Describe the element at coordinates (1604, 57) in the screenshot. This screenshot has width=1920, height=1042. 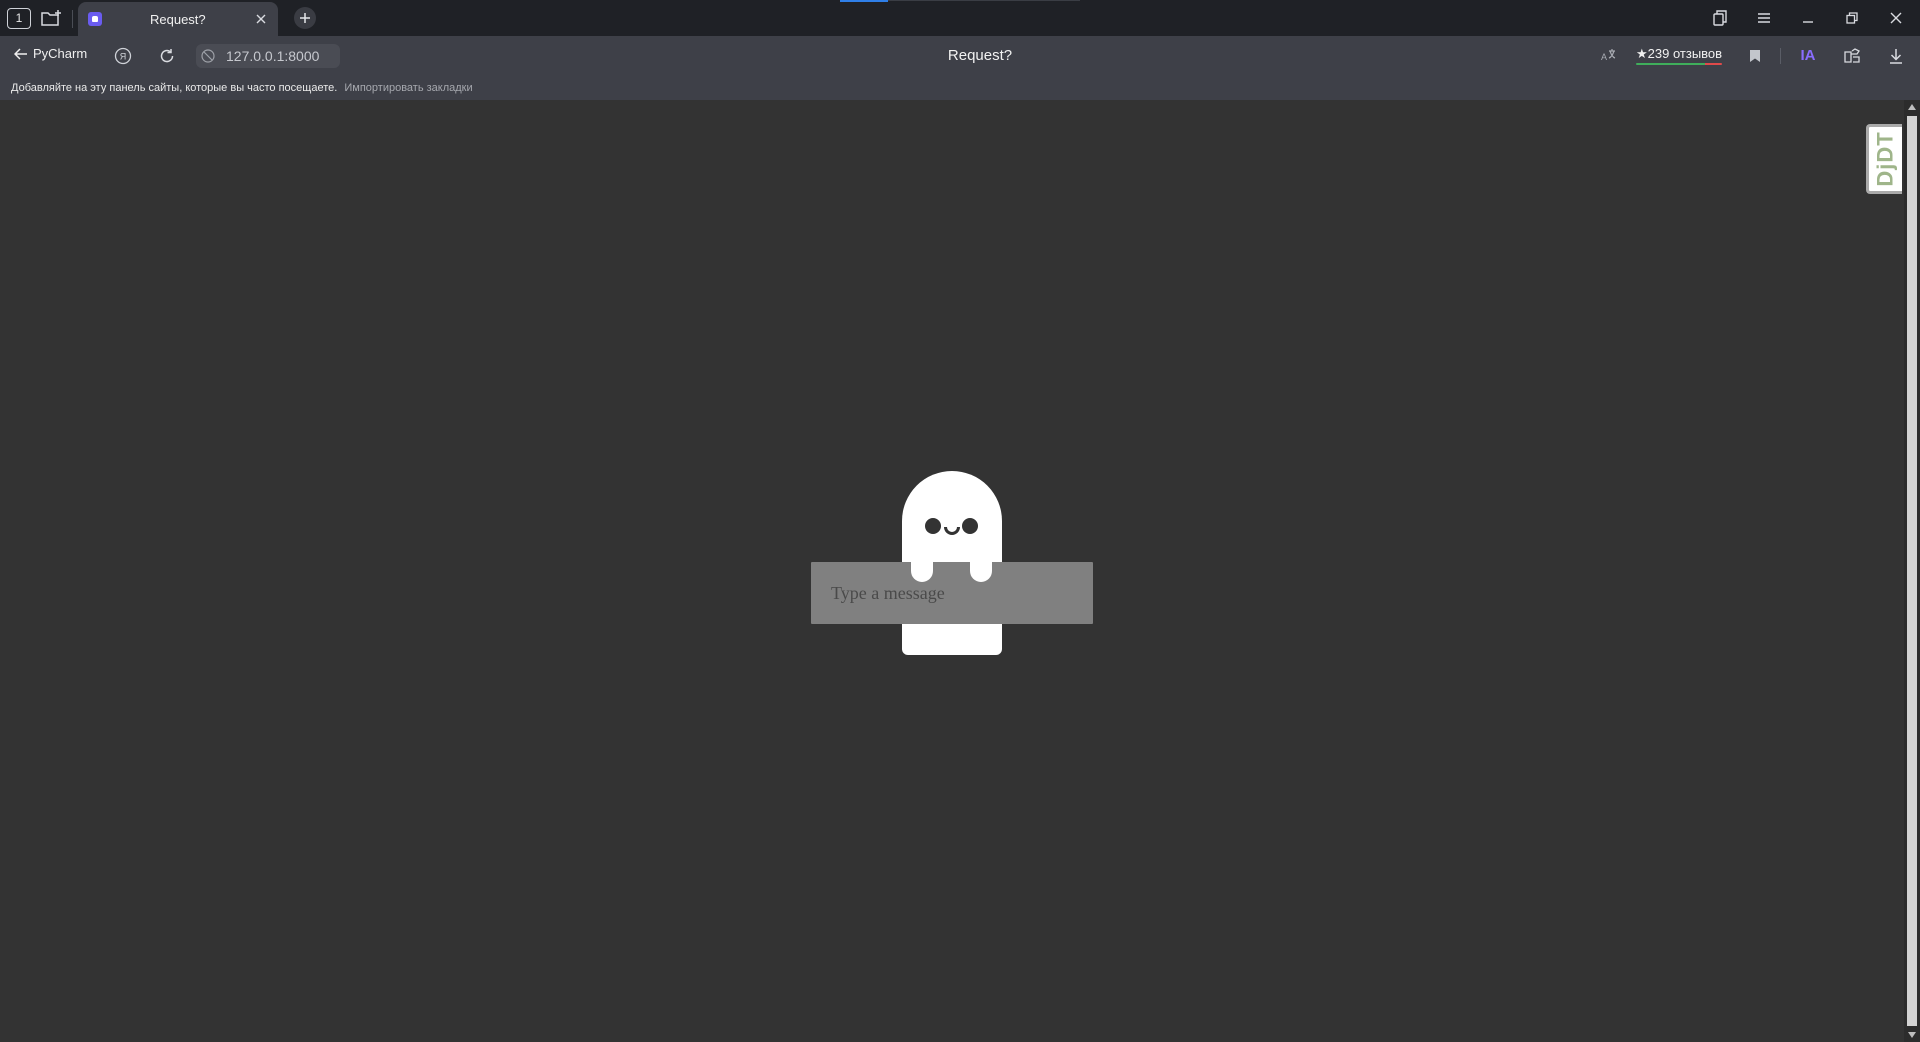
I see `svg-text: A` at that location.